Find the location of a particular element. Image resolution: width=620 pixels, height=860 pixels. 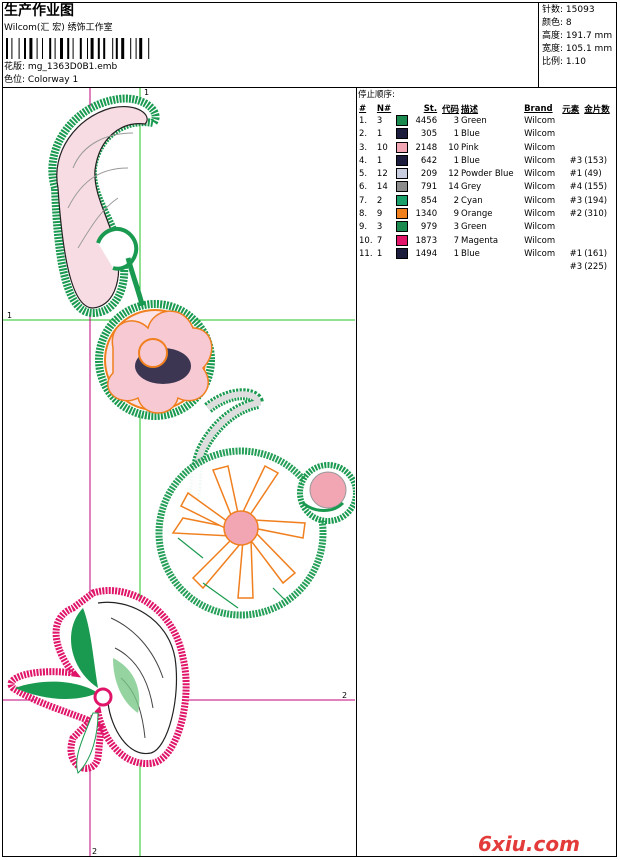

cell-description: Grey is located at coordinates (471, 187).